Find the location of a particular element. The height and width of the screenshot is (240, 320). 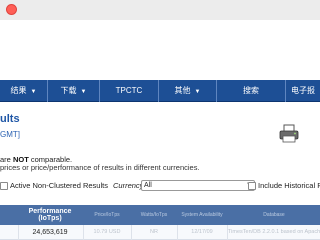

window-close-button is located at coordinates (11, 9).